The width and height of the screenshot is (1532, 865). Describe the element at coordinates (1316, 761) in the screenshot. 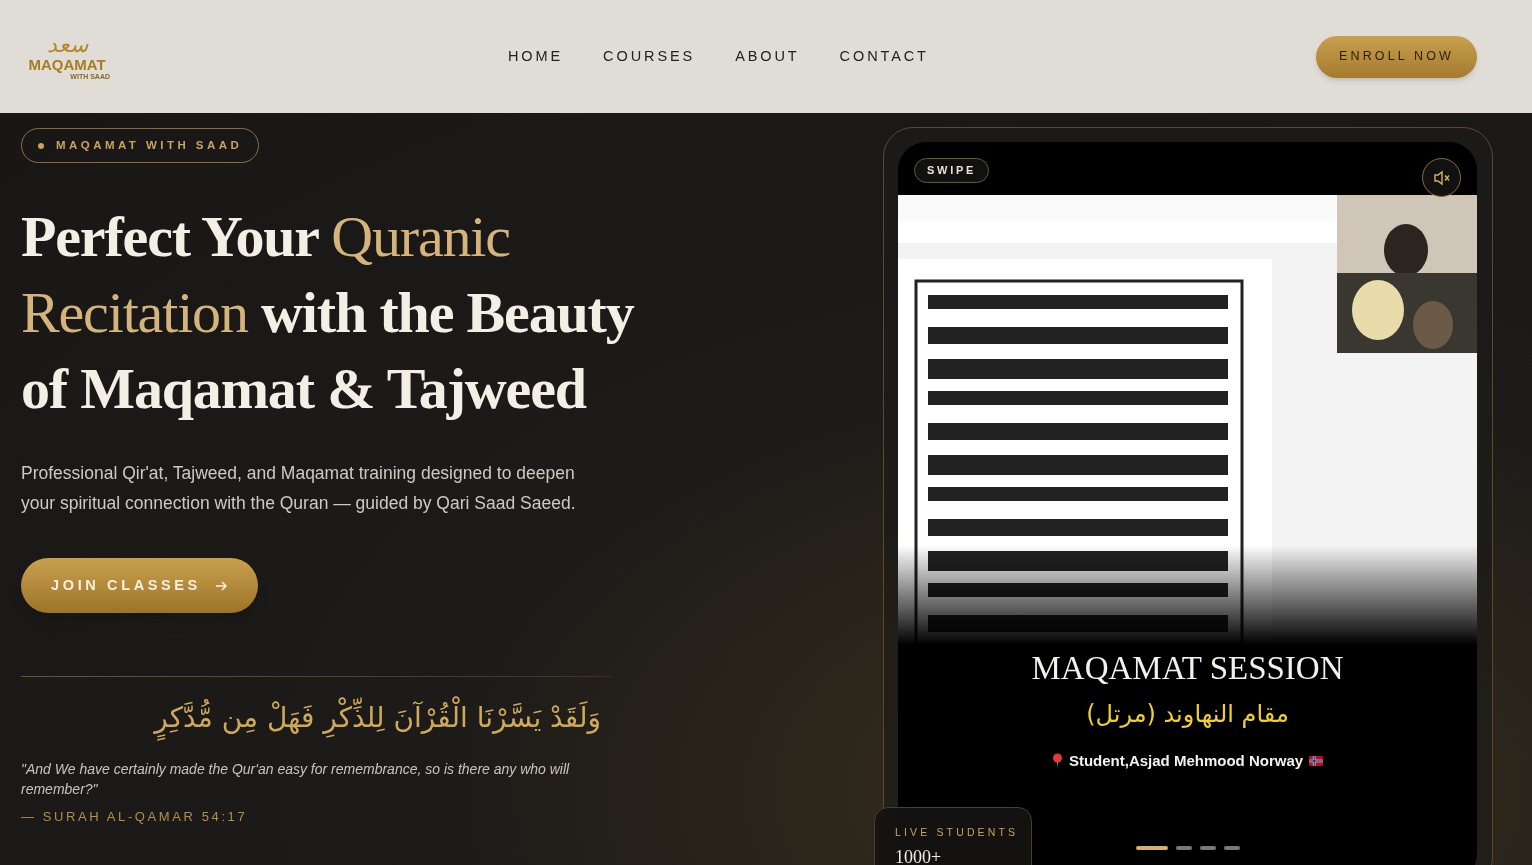

I see `flag-icon` at that location.